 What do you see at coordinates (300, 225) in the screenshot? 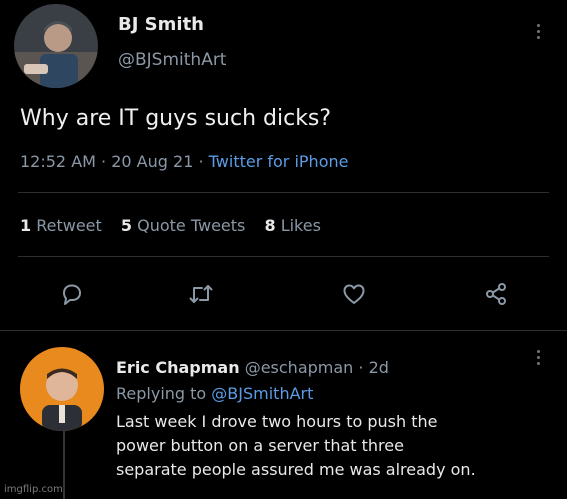
I see `like-label: Likes` at bounding box center [300, 225].